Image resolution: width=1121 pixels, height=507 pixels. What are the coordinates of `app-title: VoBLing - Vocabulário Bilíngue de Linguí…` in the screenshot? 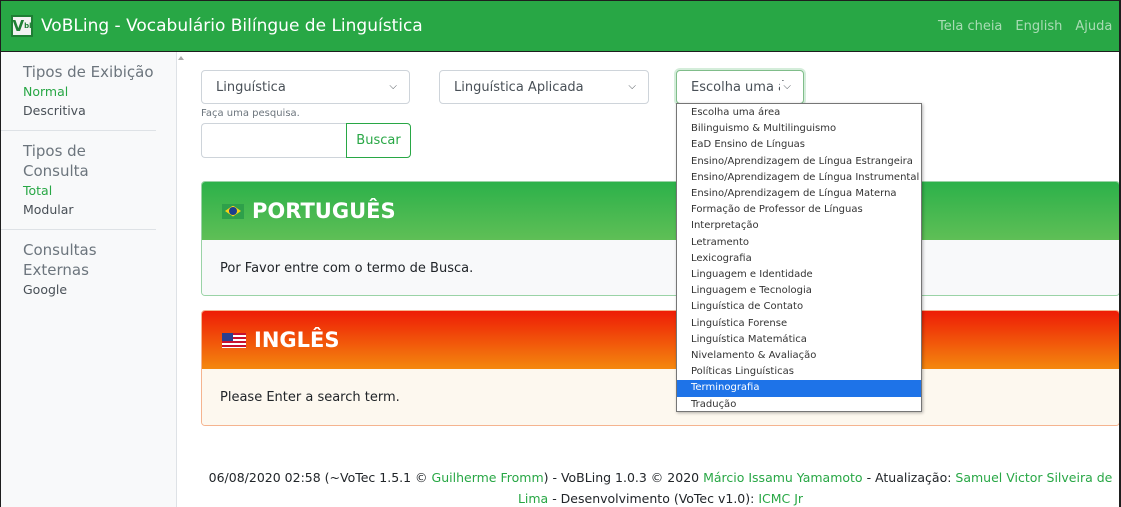 It's located at (232, 26).